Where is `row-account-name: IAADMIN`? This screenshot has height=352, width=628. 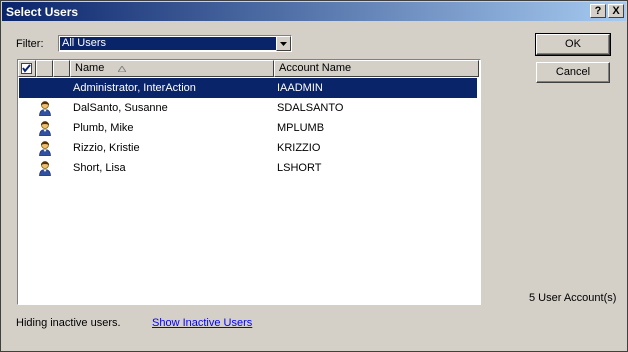 row-account-name: IAADMIN is located at coordinates (300, 88).